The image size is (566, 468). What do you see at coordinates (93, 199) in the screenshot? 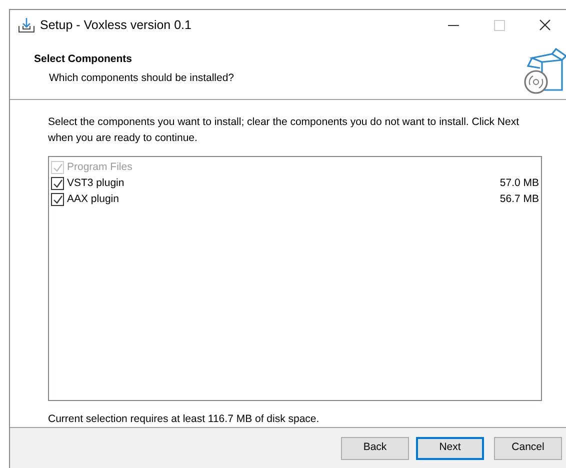
I see `component-label: AAX plugin` at bounding box center [93, 199].